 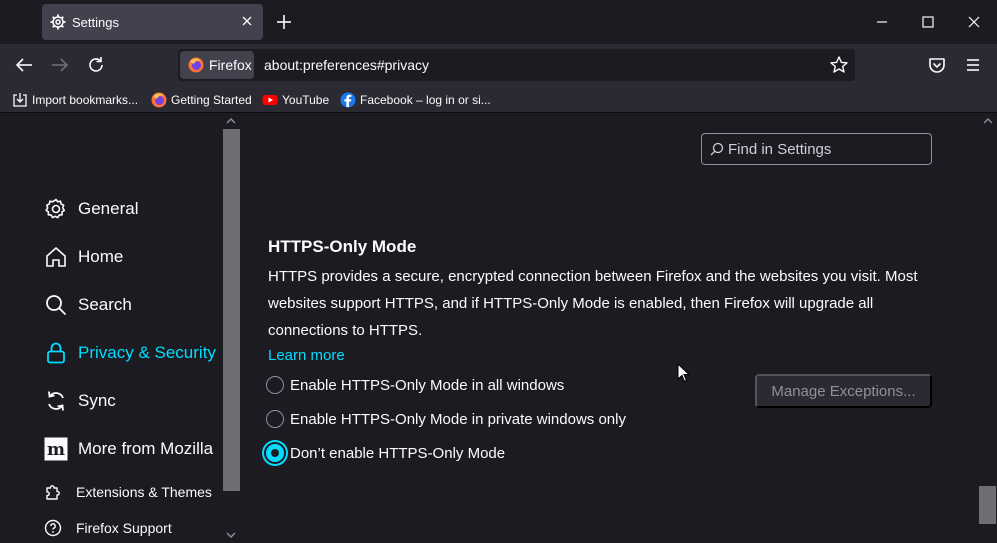 I want to click on category-general: General, so click(x=91, y=209).